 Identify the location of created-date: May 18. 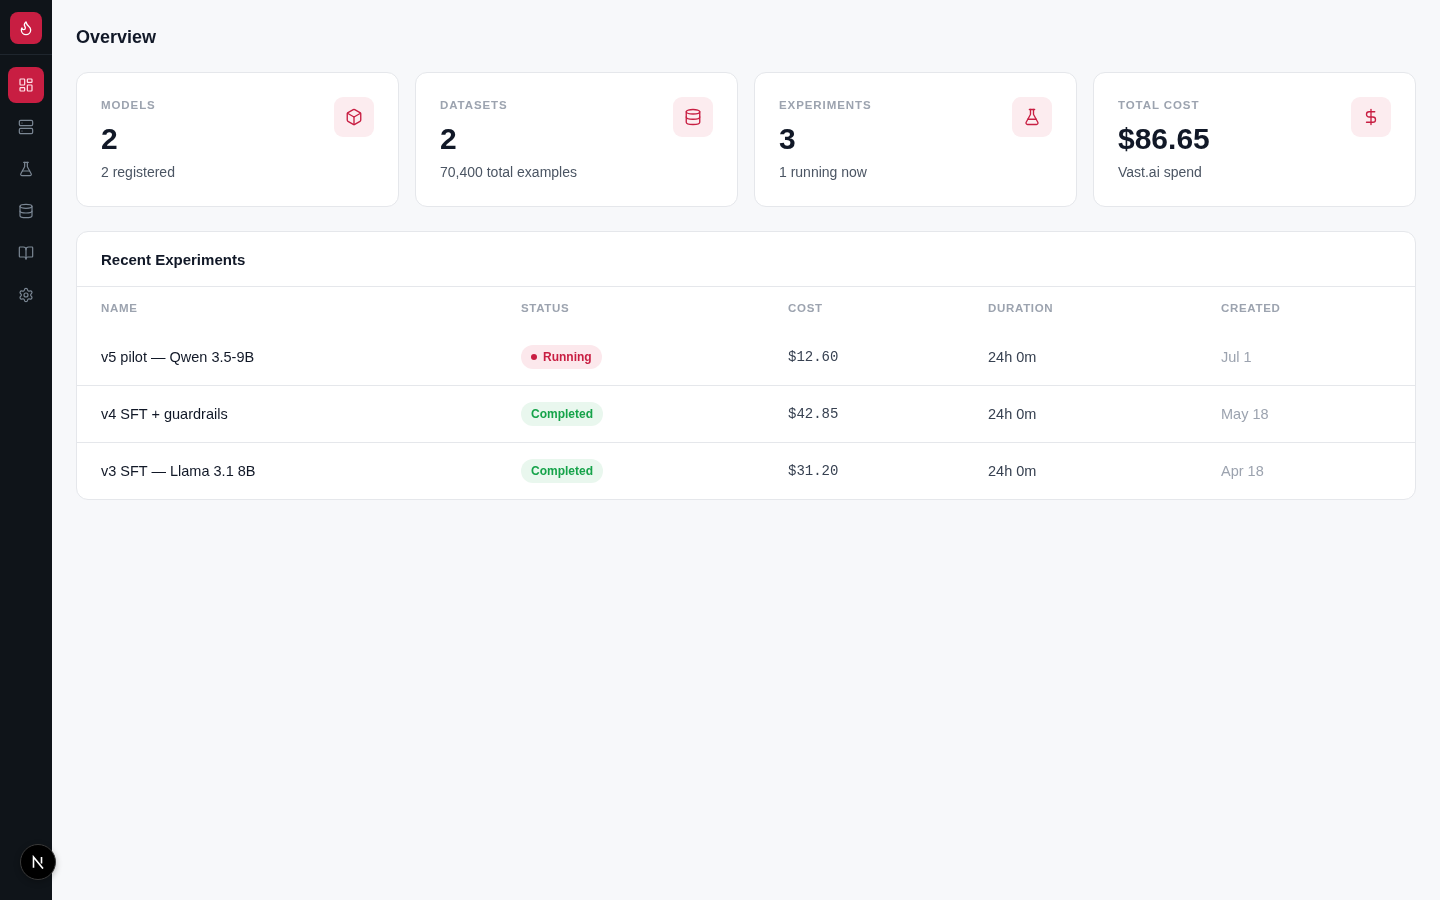
(1245, 414).